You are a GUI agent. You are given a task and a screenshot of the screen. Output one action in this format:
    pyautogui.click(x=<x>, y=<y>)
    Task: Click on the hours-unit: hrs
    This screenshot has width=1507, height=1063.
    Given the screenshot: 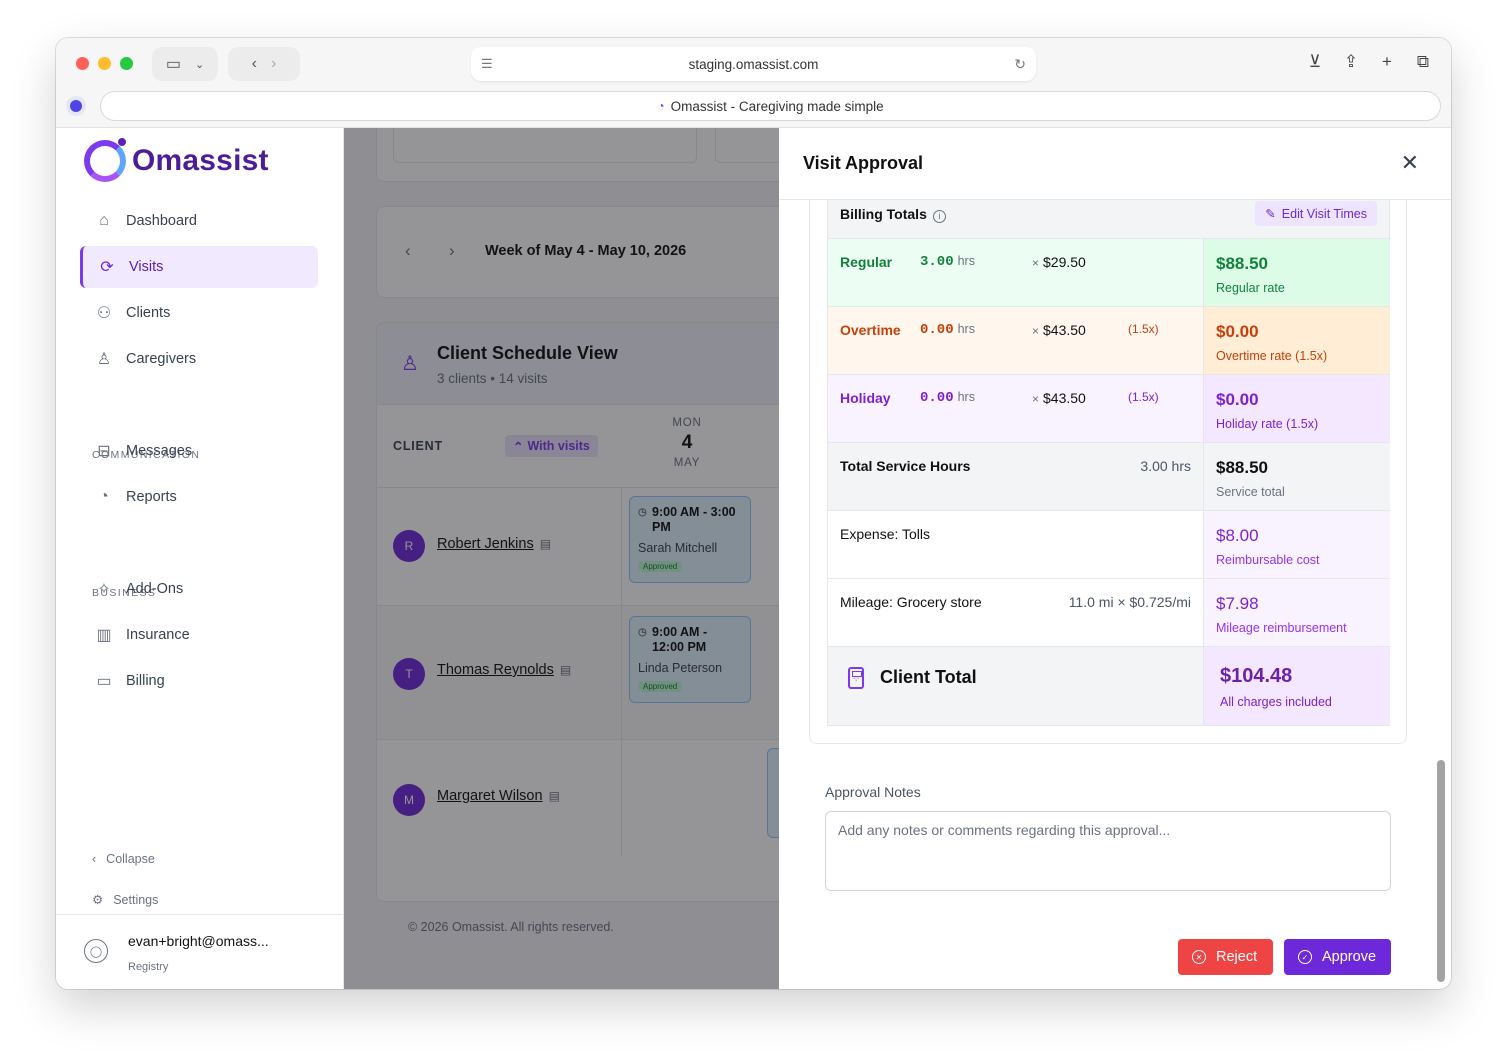 What is the action you would take?
    pyautogui.click(x=966, y=397)
    